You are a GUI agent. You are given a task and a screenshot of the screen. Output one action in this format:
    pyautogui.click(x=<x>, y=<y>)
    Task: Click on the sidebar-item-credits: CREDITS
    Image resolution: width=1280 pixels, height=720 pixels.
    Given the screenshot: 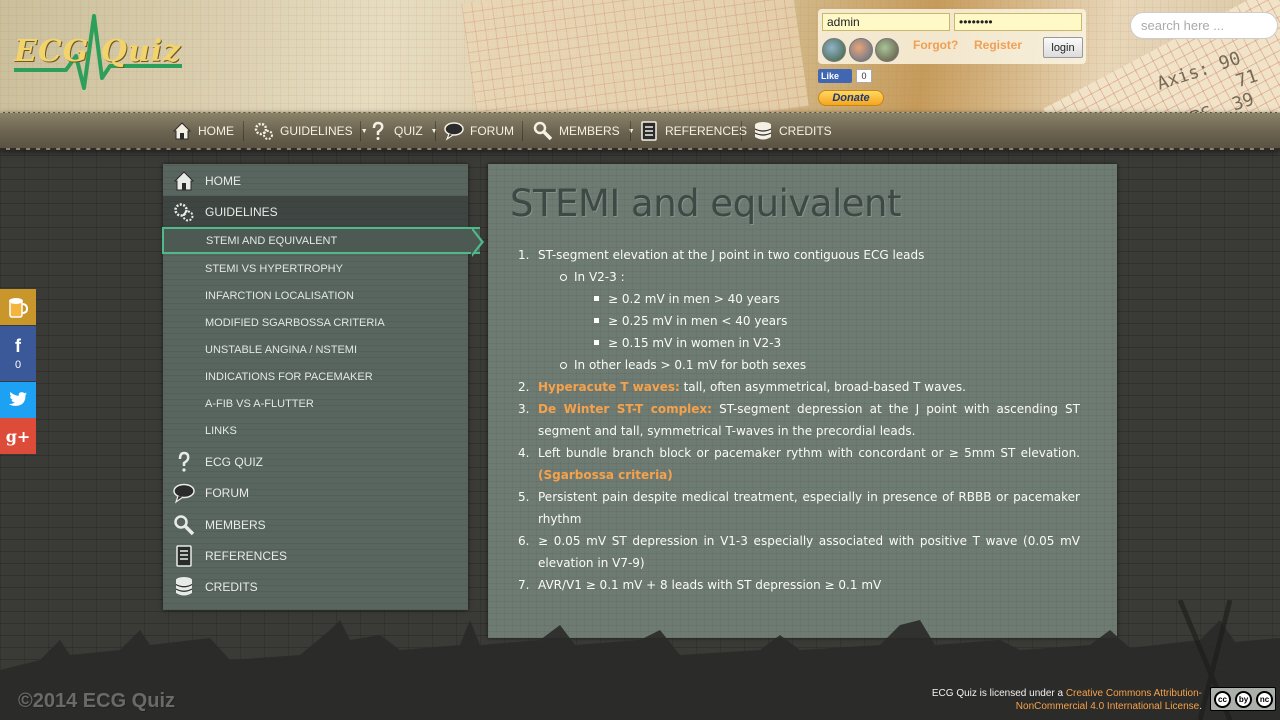 What is the action you would take?
    pyautogui.click(x=315, y=586)
    